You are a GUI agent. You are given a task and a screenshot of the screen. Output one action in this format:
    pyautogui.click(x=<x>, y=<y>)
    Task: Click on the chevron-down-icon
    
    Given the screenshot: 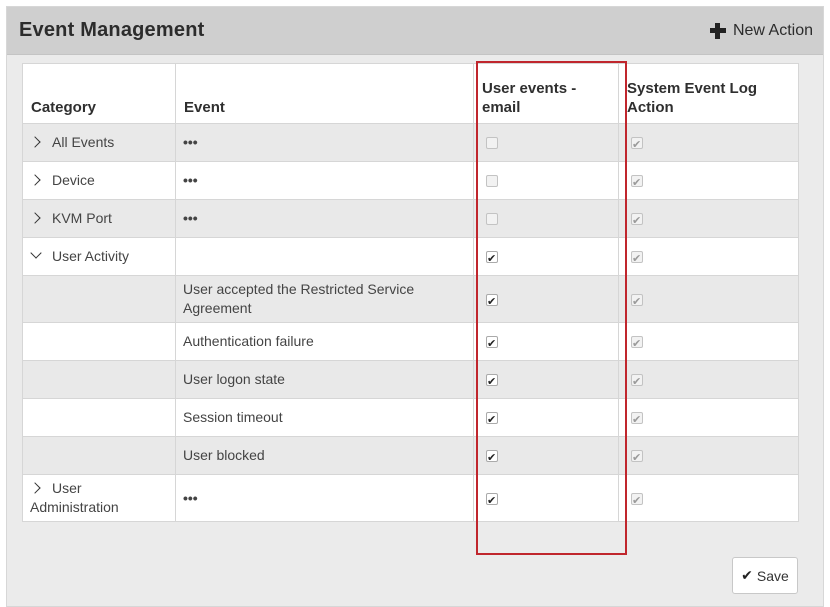 What is the action you would take?
    pyautogui.click(x=38, y=256)
    